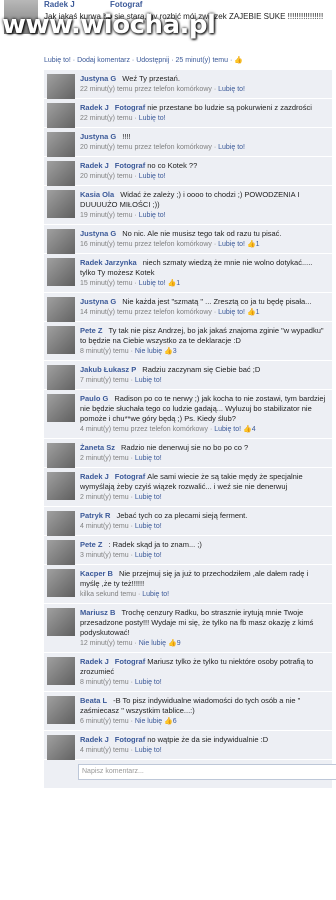 The image size is (336, 900). What do you see at coordinates (104, 721) in the screenshot?
I see `comment-timestamp: 6 minut(y) temu` at bounding box center [104, 721].